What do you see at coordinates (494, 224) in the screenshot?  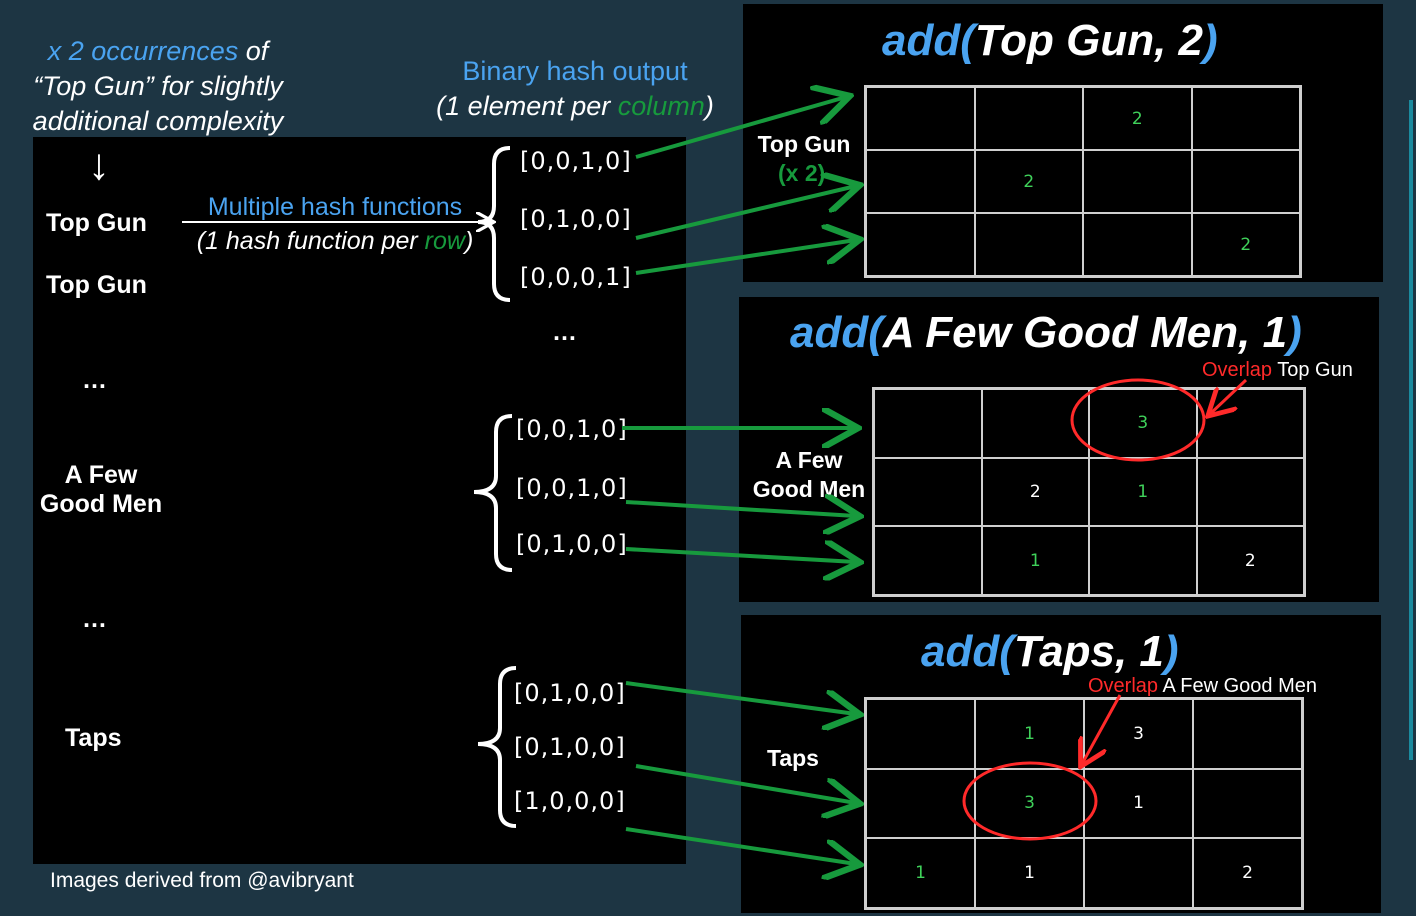 I see `brace-top-gun` at bounding box center [494, 224].